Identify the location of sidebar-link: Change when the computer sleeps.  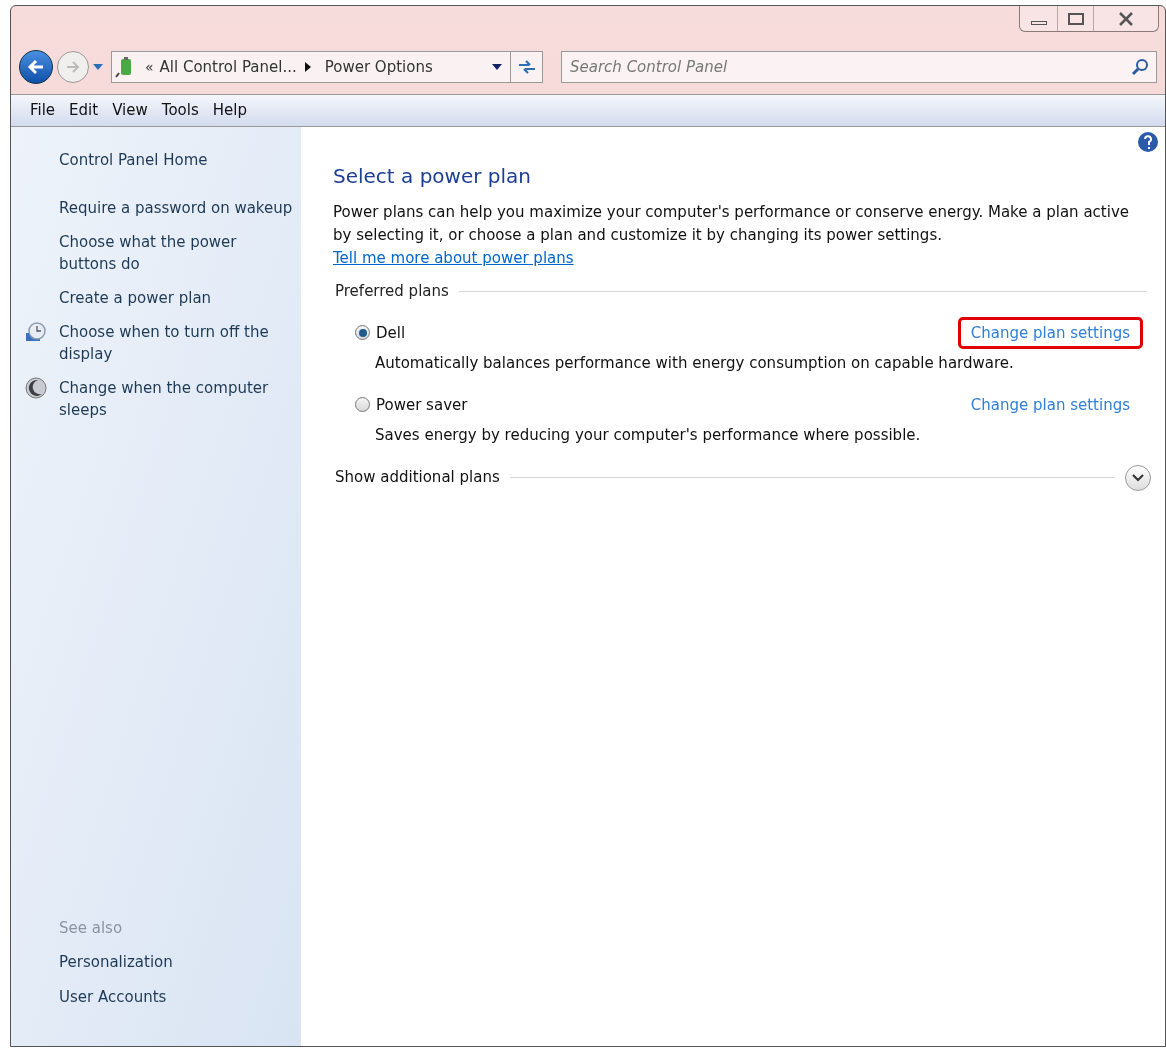
(178, 399).